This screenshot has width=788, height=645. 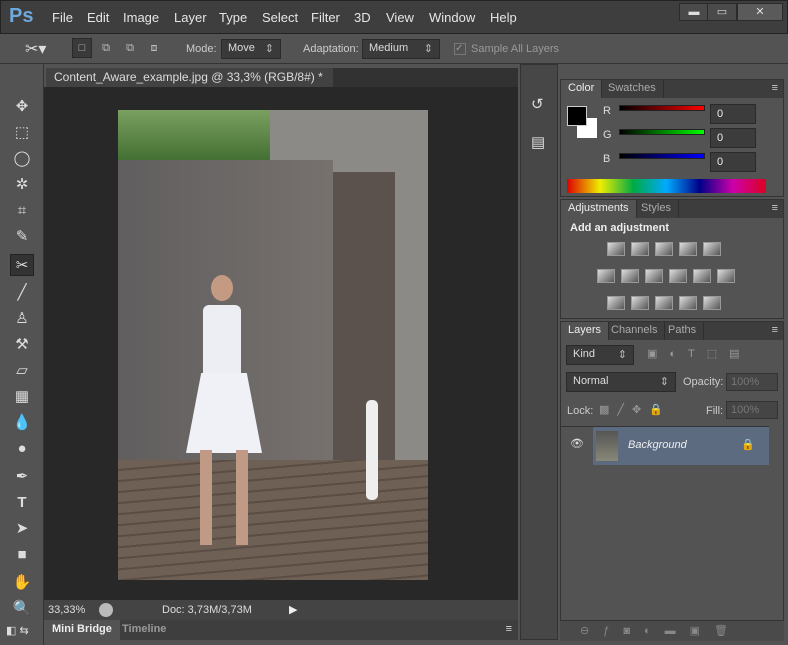 What do you see at coordinates (672, 631) in the screenshot?
I see `layers-footer-icons: ⊖ƒ◙◐▬▣🗑` at bounding box center [672, 631].